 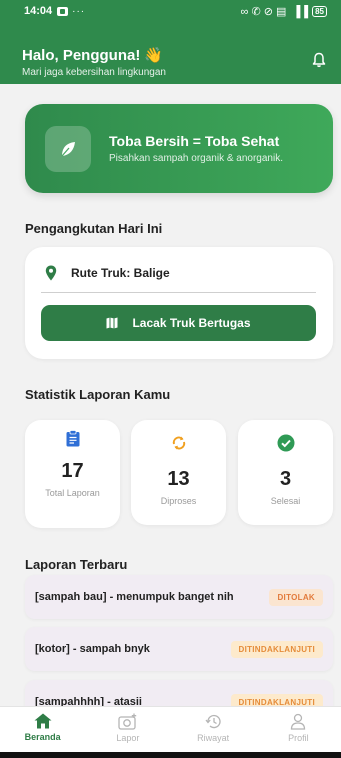 What do you see at coordinates (213, 729) in the screenshot?
I see `nav-item-riwayat: Riwayat` at bounding box center [213, 729].